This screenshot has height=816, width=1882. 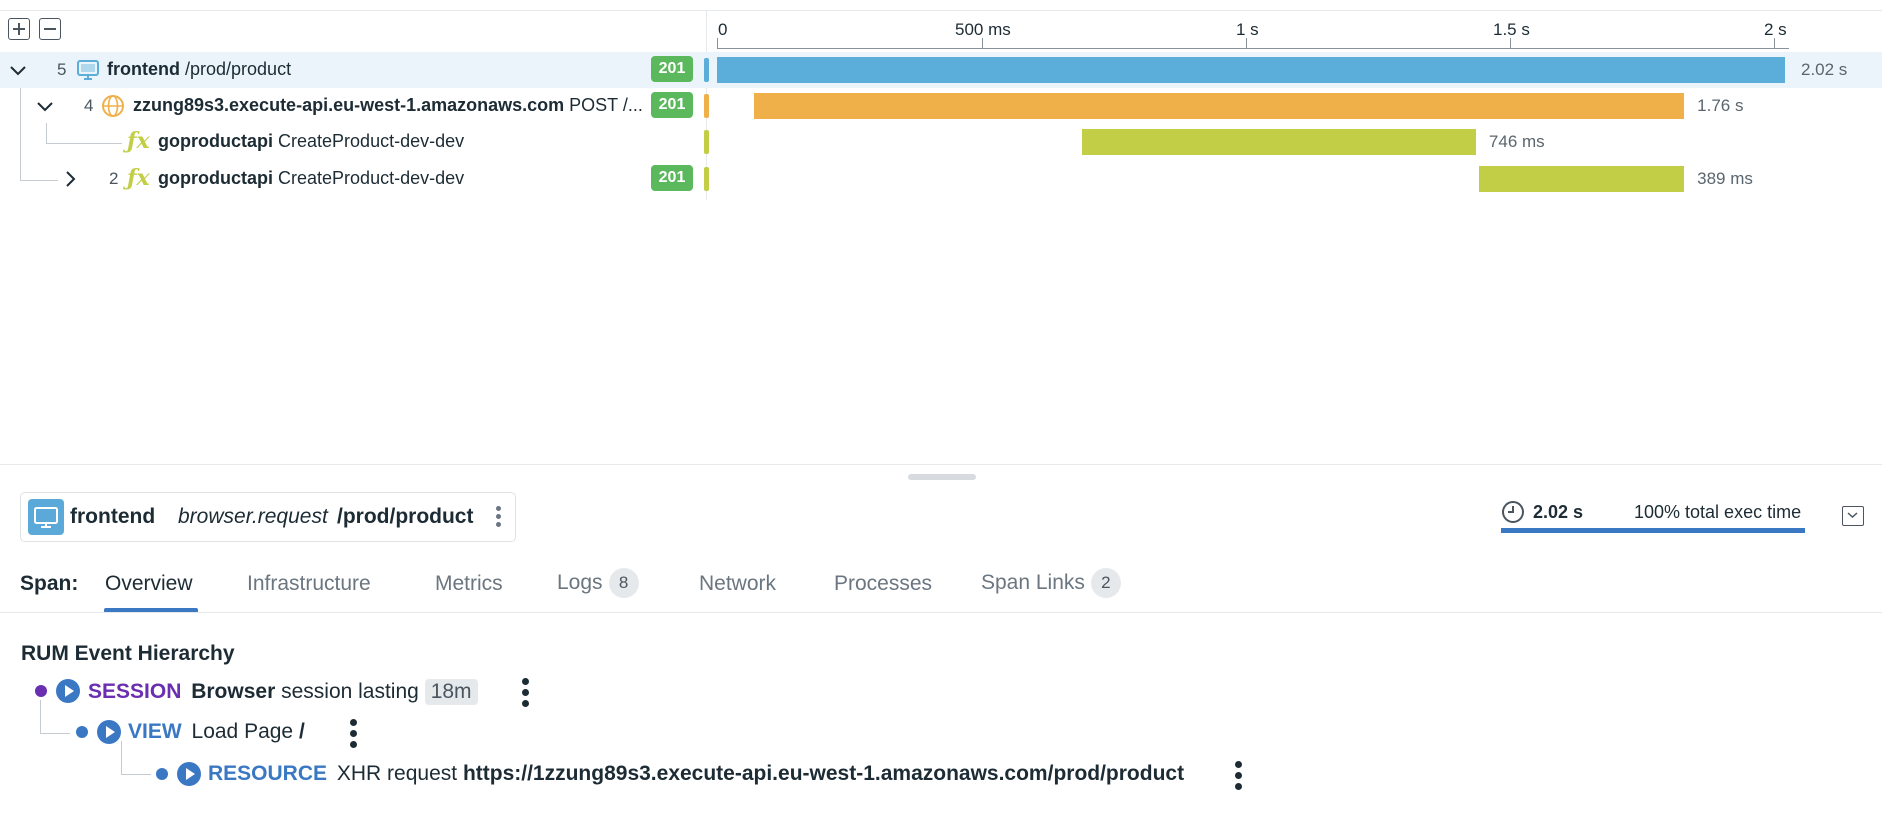 What do you see at coordinates (1238, 777) in the screenshot?
I see `resource-menu-kebab-icon` at bounding box center [1238, 777].